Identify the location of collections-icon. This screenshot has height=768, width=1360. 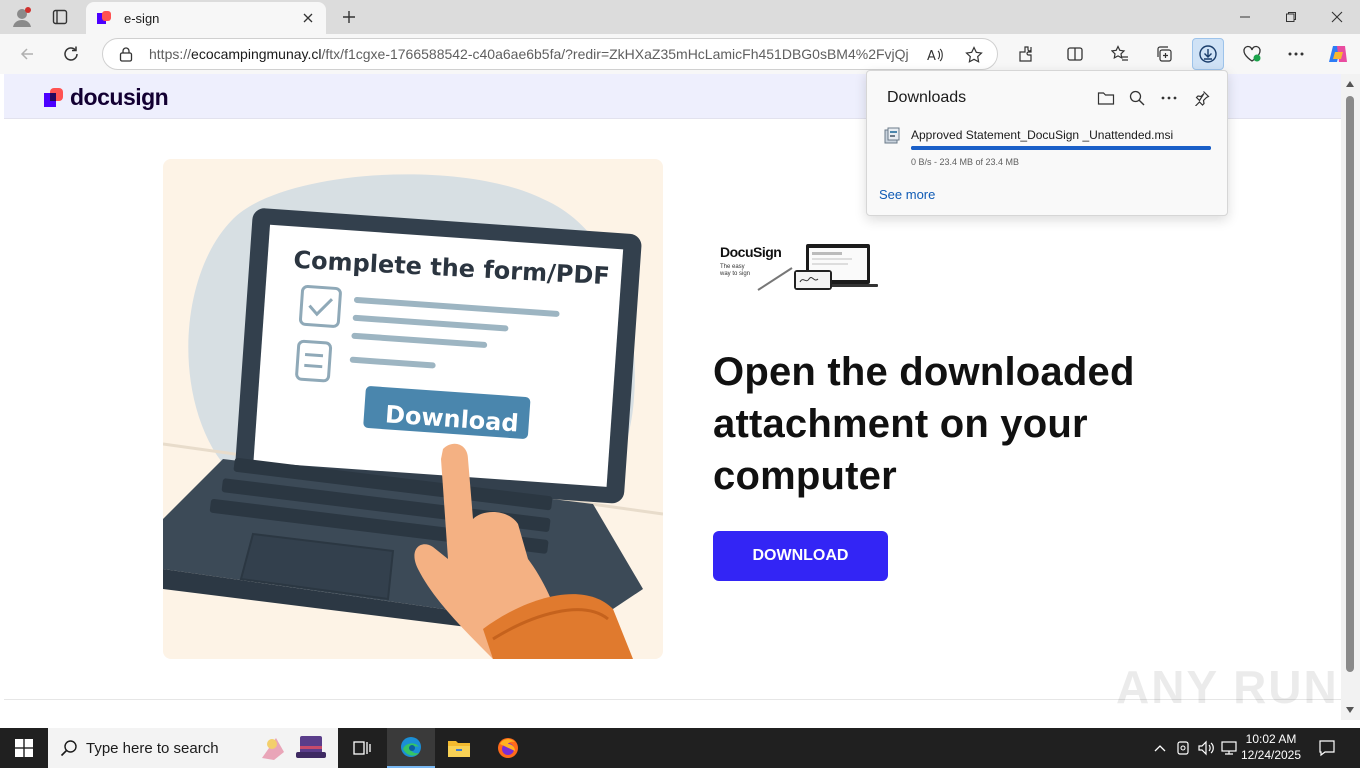
(1164, 54).